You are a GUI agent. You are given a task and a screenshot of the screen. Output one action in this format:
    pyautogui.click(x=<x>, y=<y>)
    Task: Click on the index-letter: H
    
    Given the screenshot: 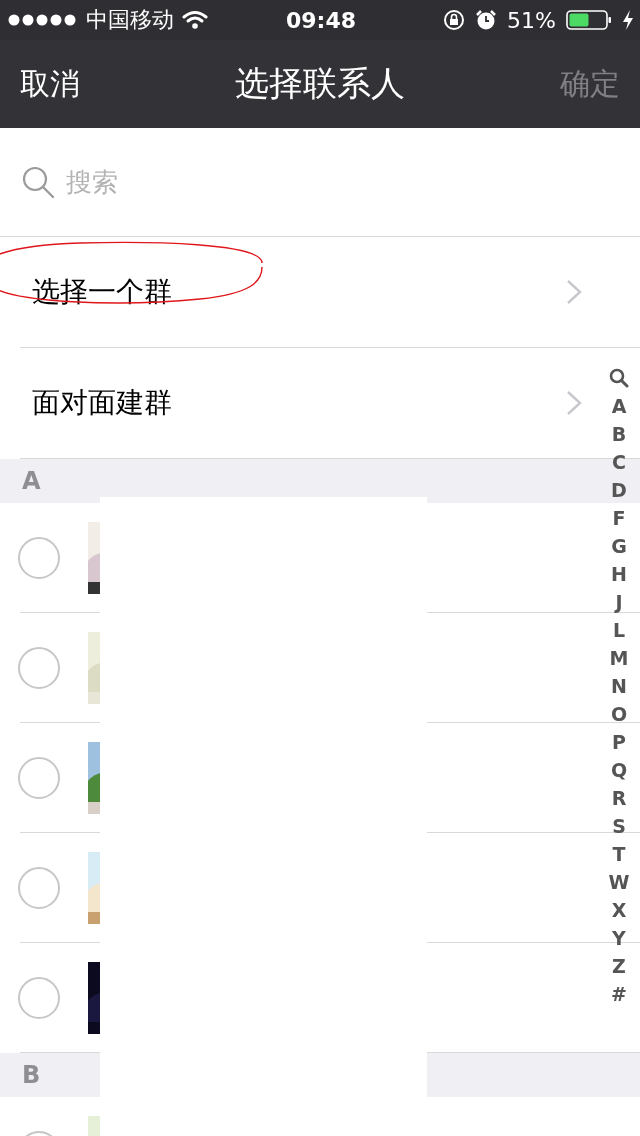 What is the action you would take?
    pyautogui.click(x=619, y=574)
    